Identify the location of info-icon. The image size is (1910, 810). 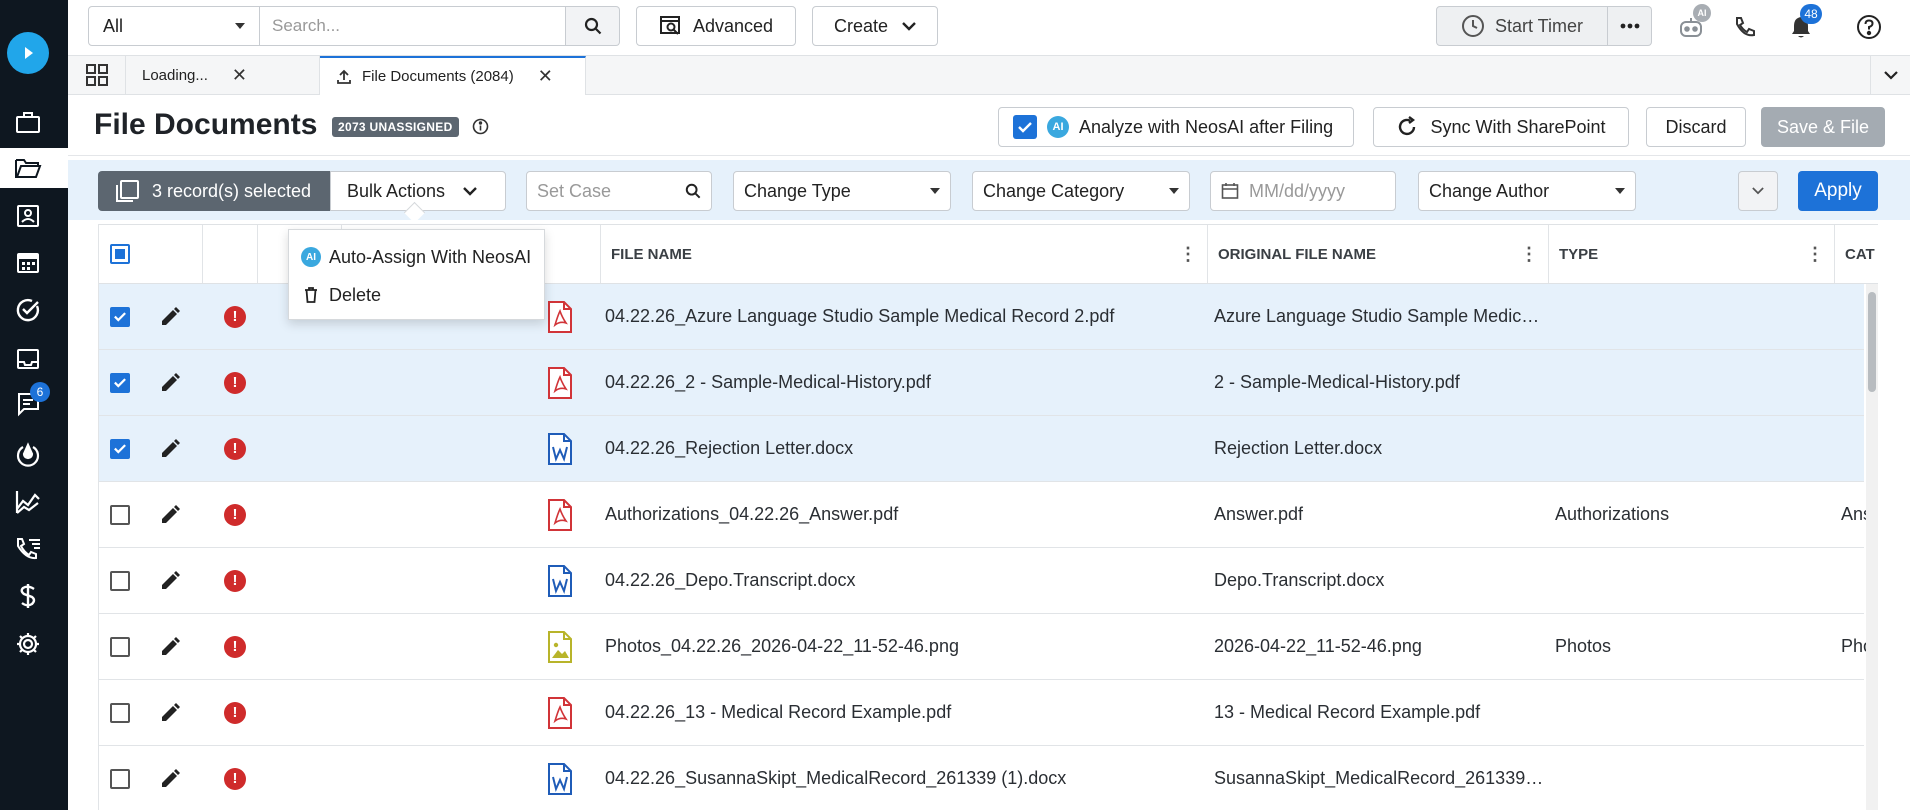
(480, 126).